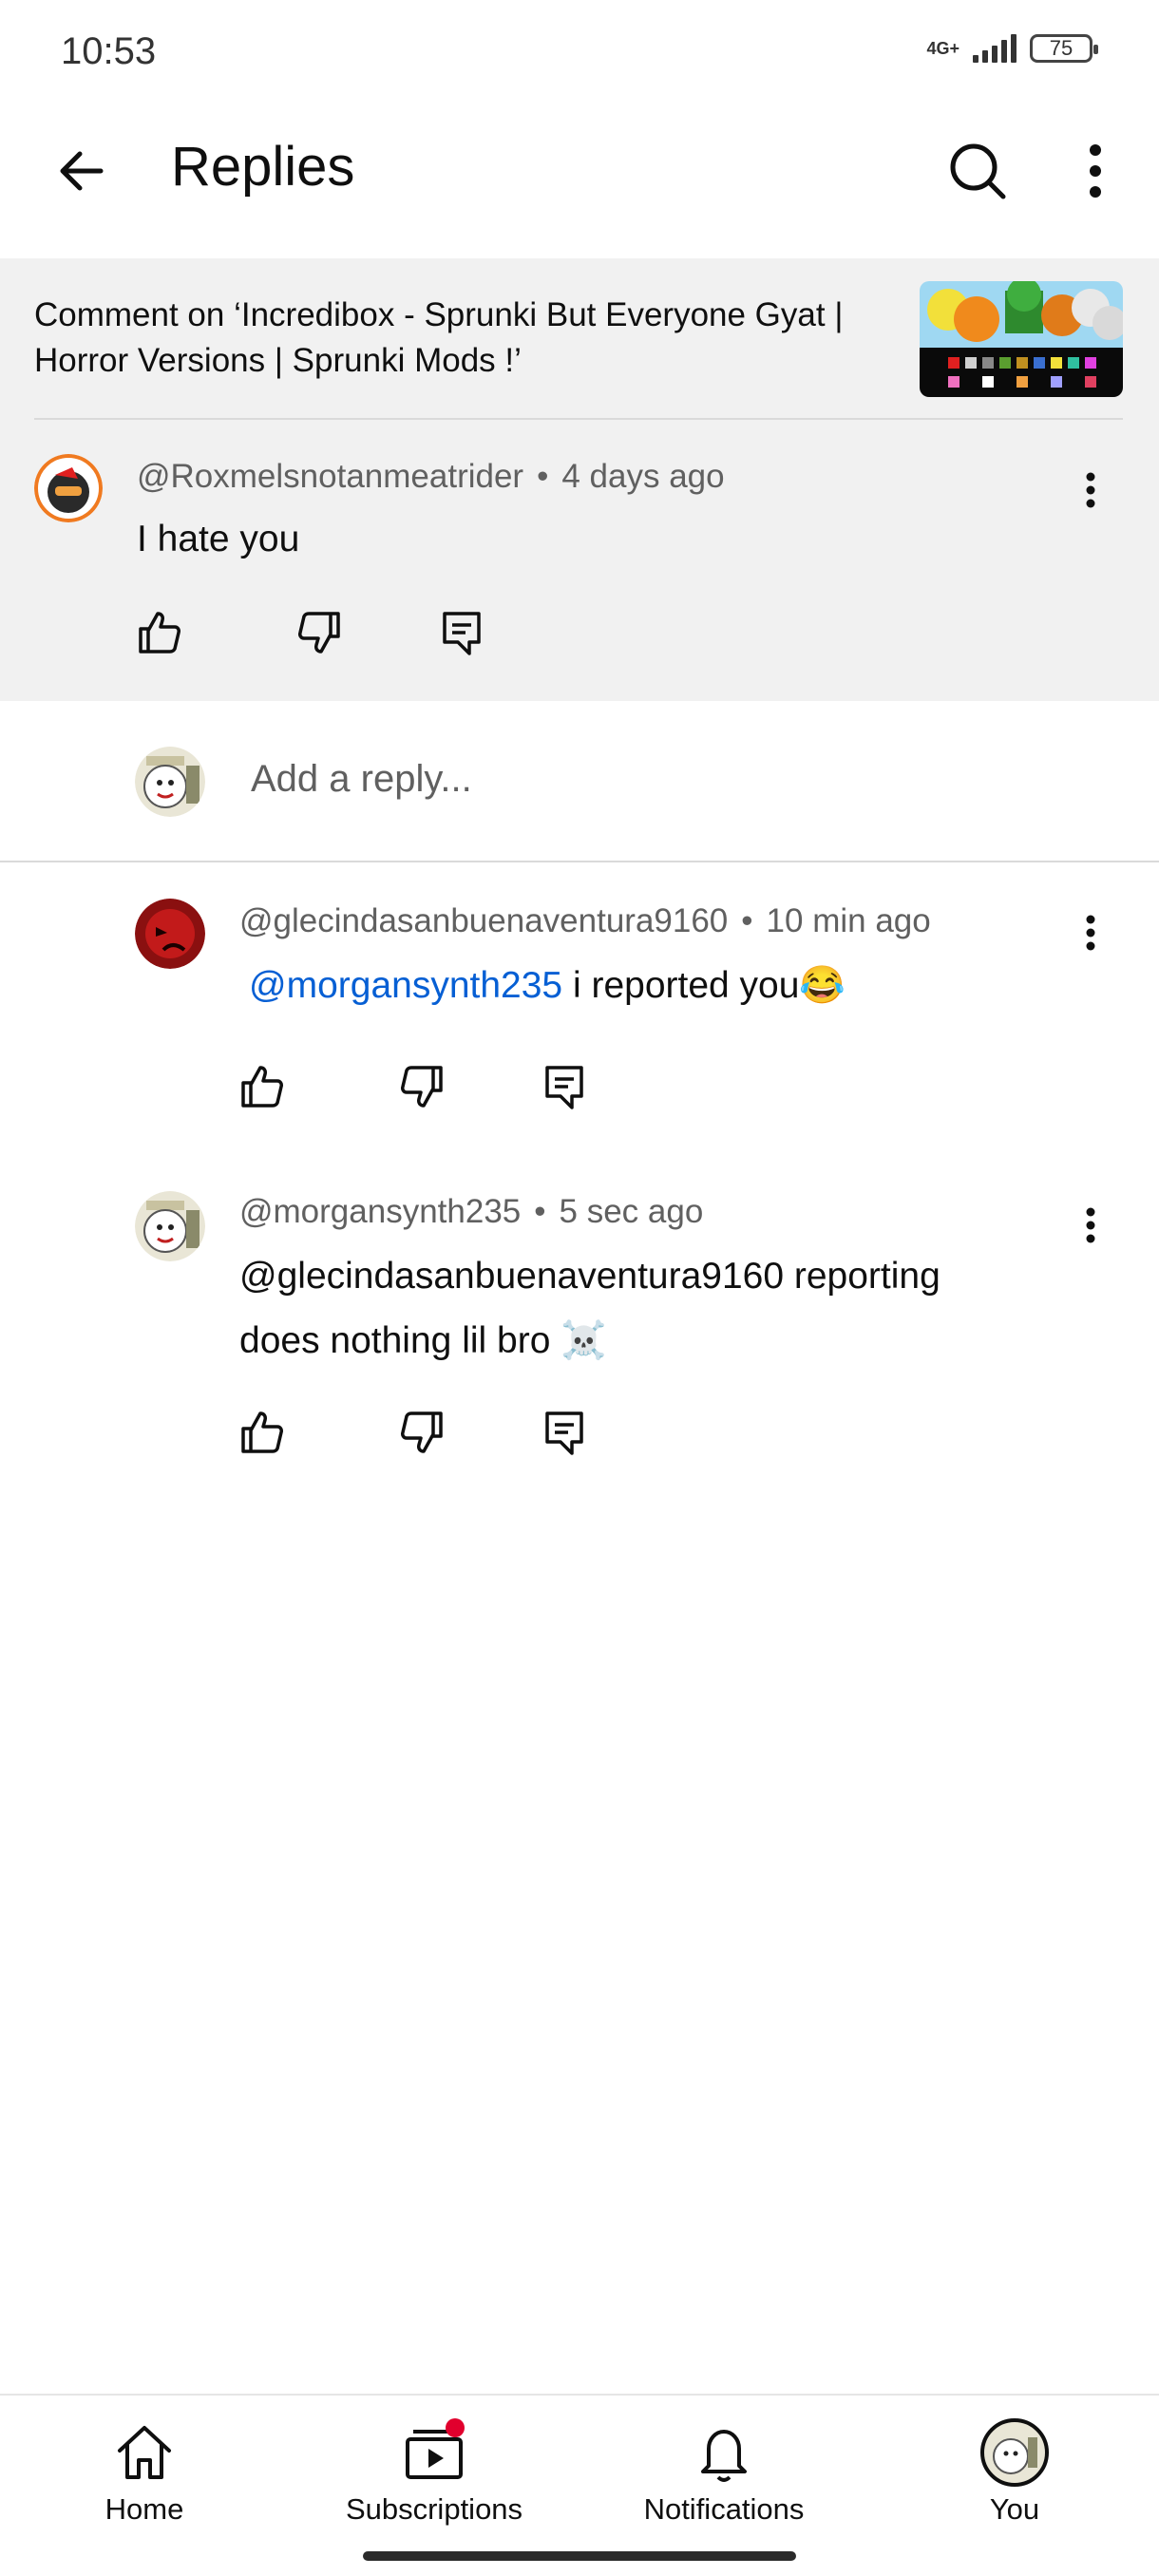  What do you see at coordinates (943, 48) in the screenshot?
I see `network-type: 4G+` at bounding box center [943, 48].